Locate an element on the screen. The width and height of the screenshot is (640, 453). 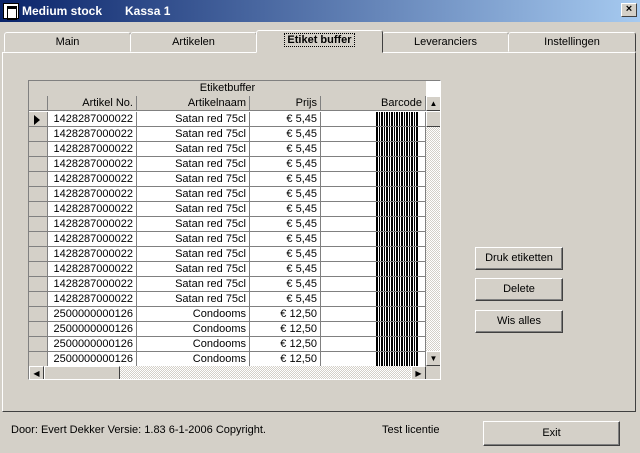
wis-alles-button: Wis alles is located at coordinates (519, 321).